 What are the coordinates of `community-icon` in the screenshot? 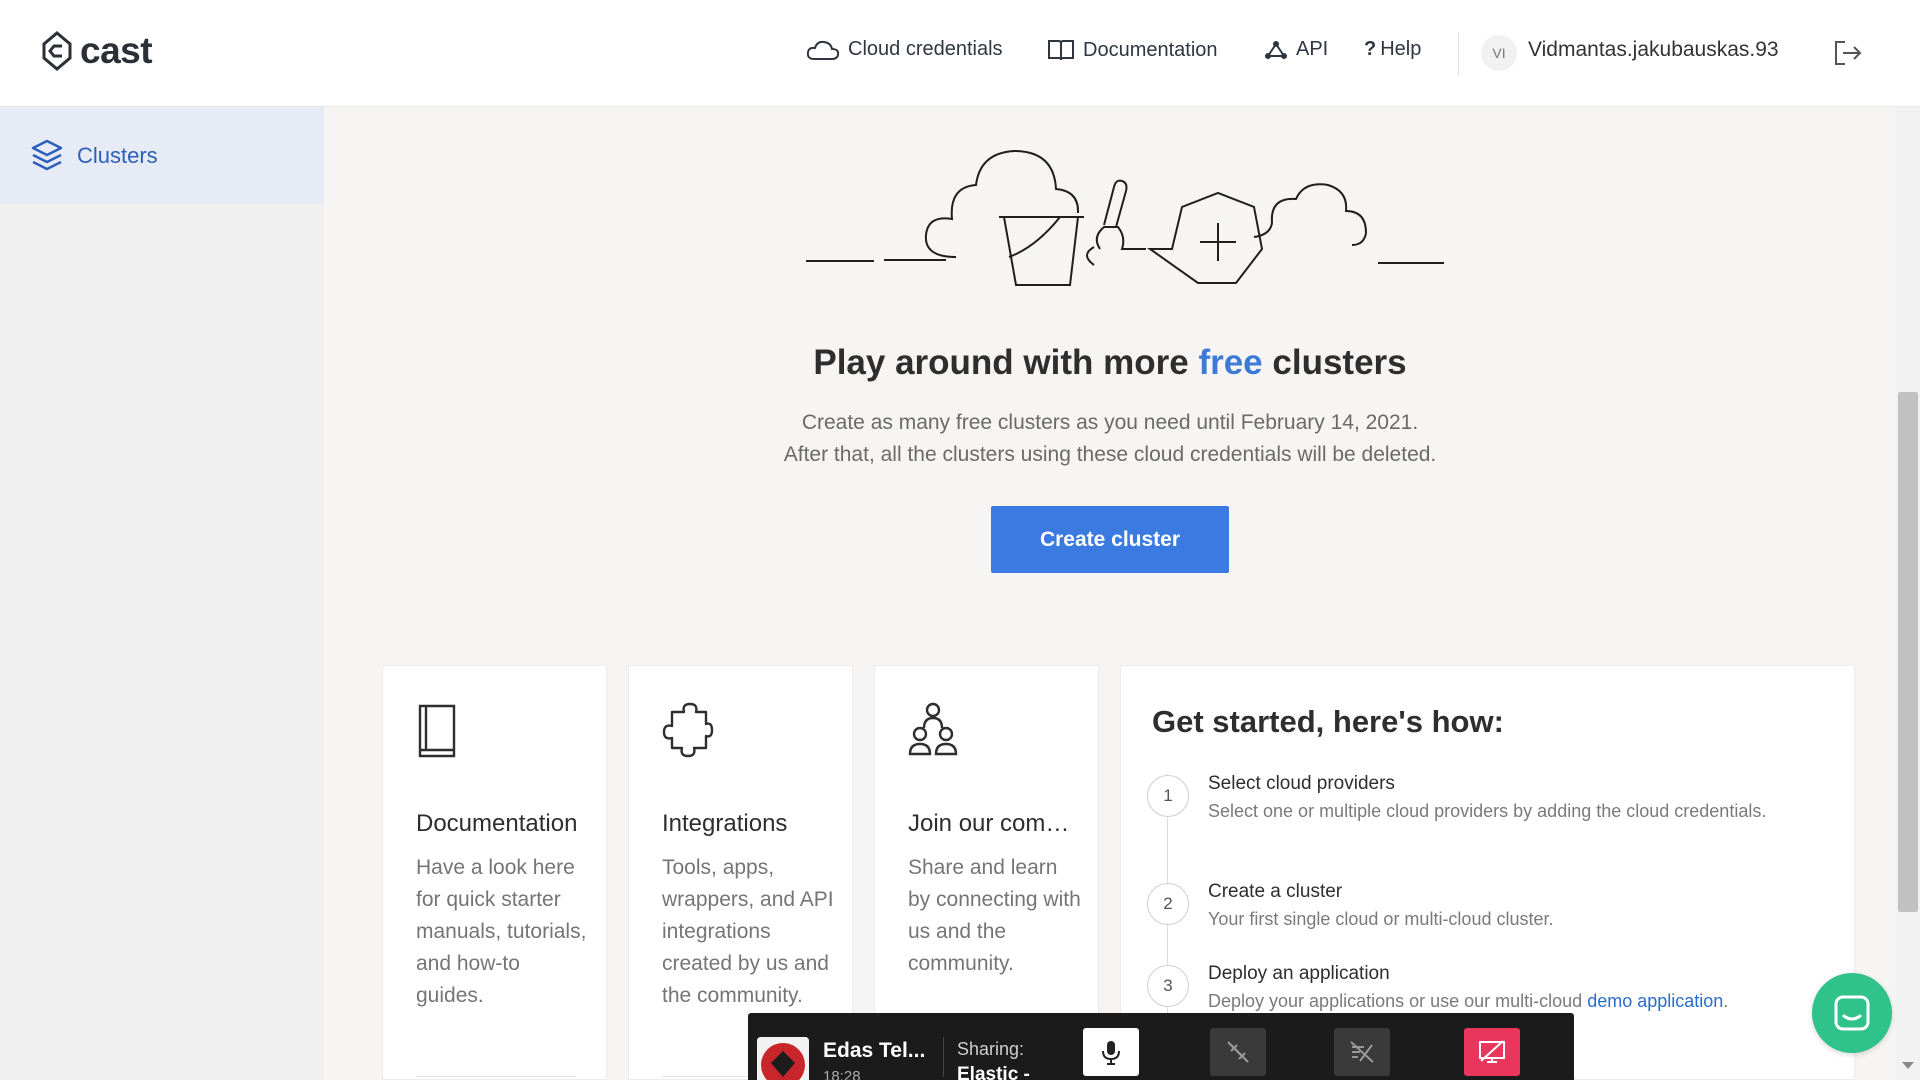 It's located at (933, 729).